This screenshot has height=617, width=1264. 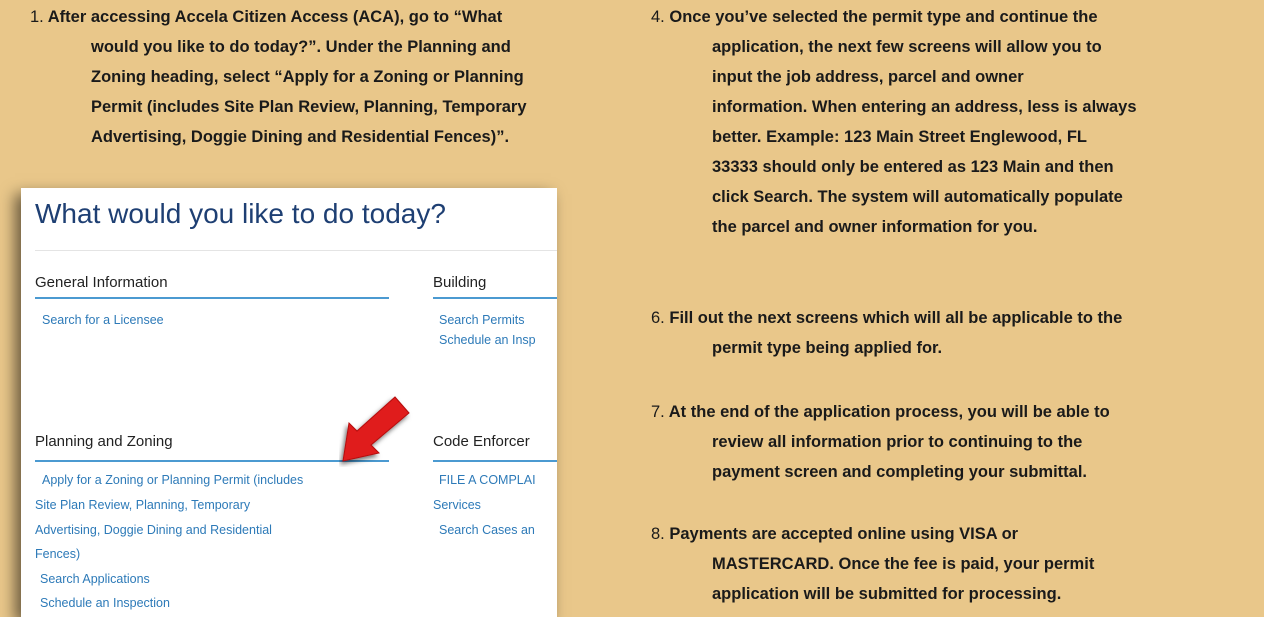 I want to click on step-number: 4., so click(x=658, y=17).